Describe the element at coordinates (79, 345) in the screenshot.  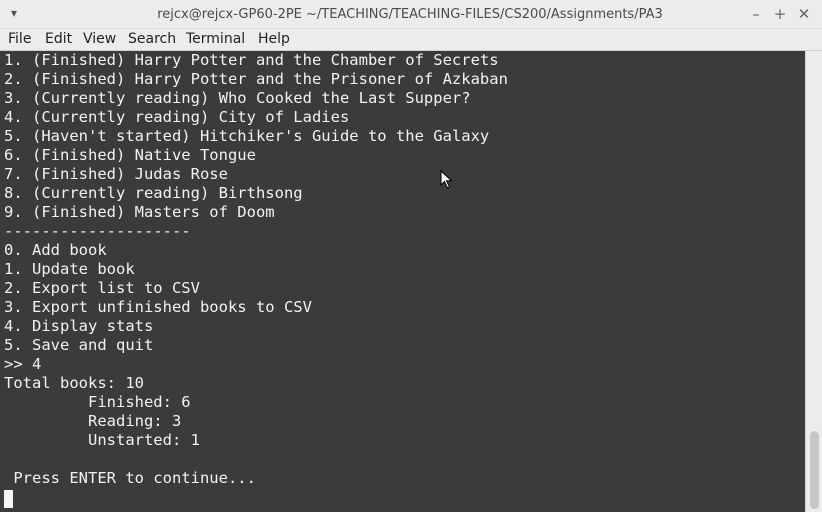
I see `terminal-line: 5. Save and quit` at that location.